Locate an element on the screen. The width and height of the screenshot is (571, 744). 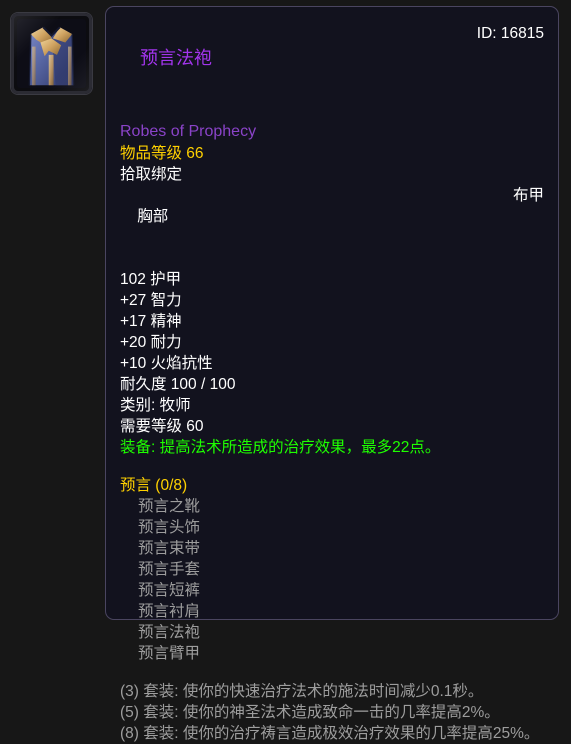
item-icon is located at coordinates (51, 53).